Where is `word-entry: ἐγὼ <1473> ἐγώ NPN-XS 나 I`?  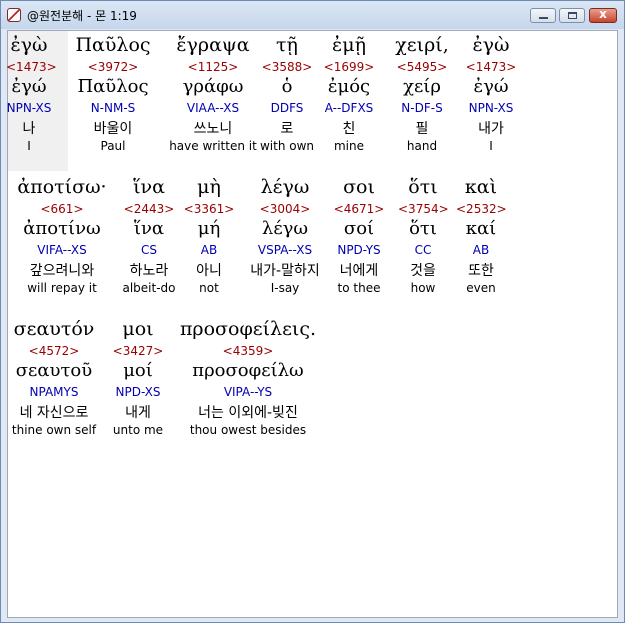
word-entry: ἐγὼ <1473> ἐγώ NPN-XS 나 I is located at coordinates (31, 94).